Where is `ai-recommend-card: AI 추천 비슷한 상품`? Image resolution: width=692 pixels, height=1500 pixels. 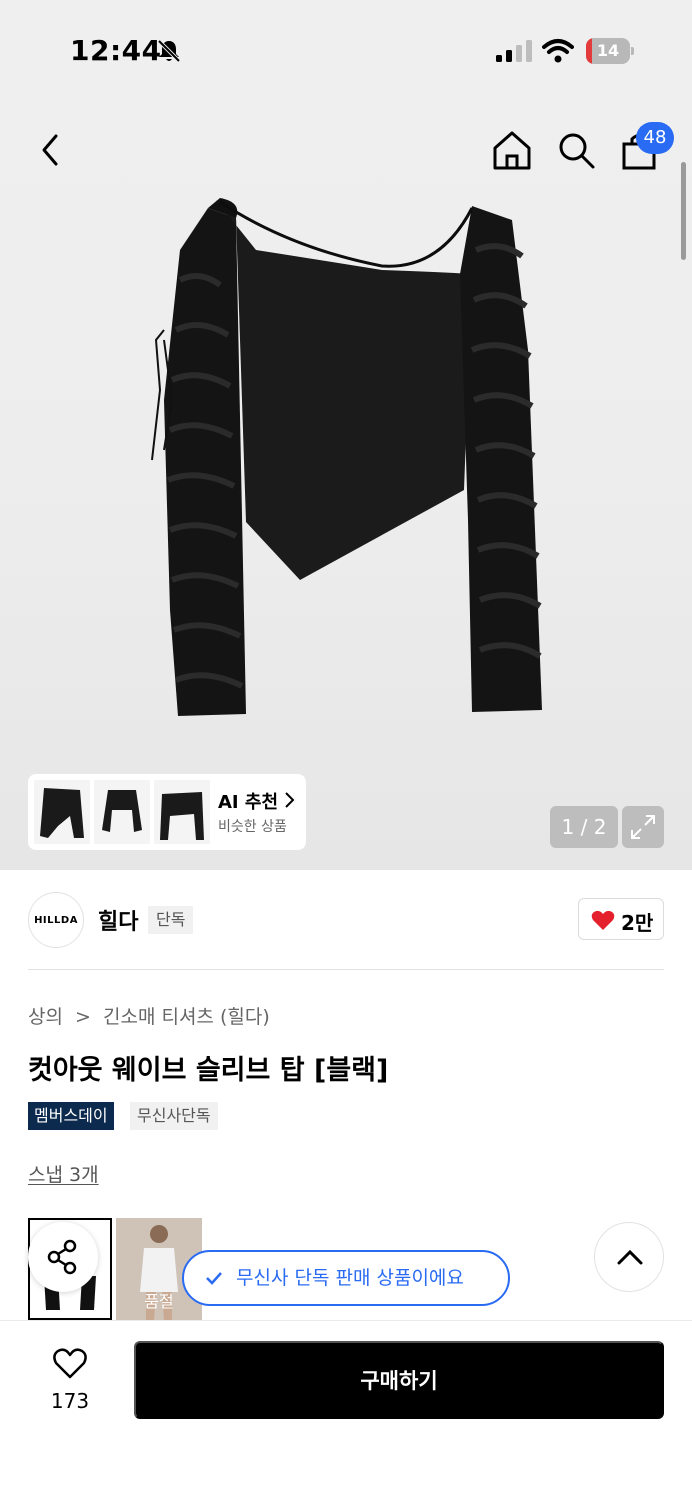
ai-recommend-card: AI 추천 비슷한 상품 is located at coordinates (167, 812).